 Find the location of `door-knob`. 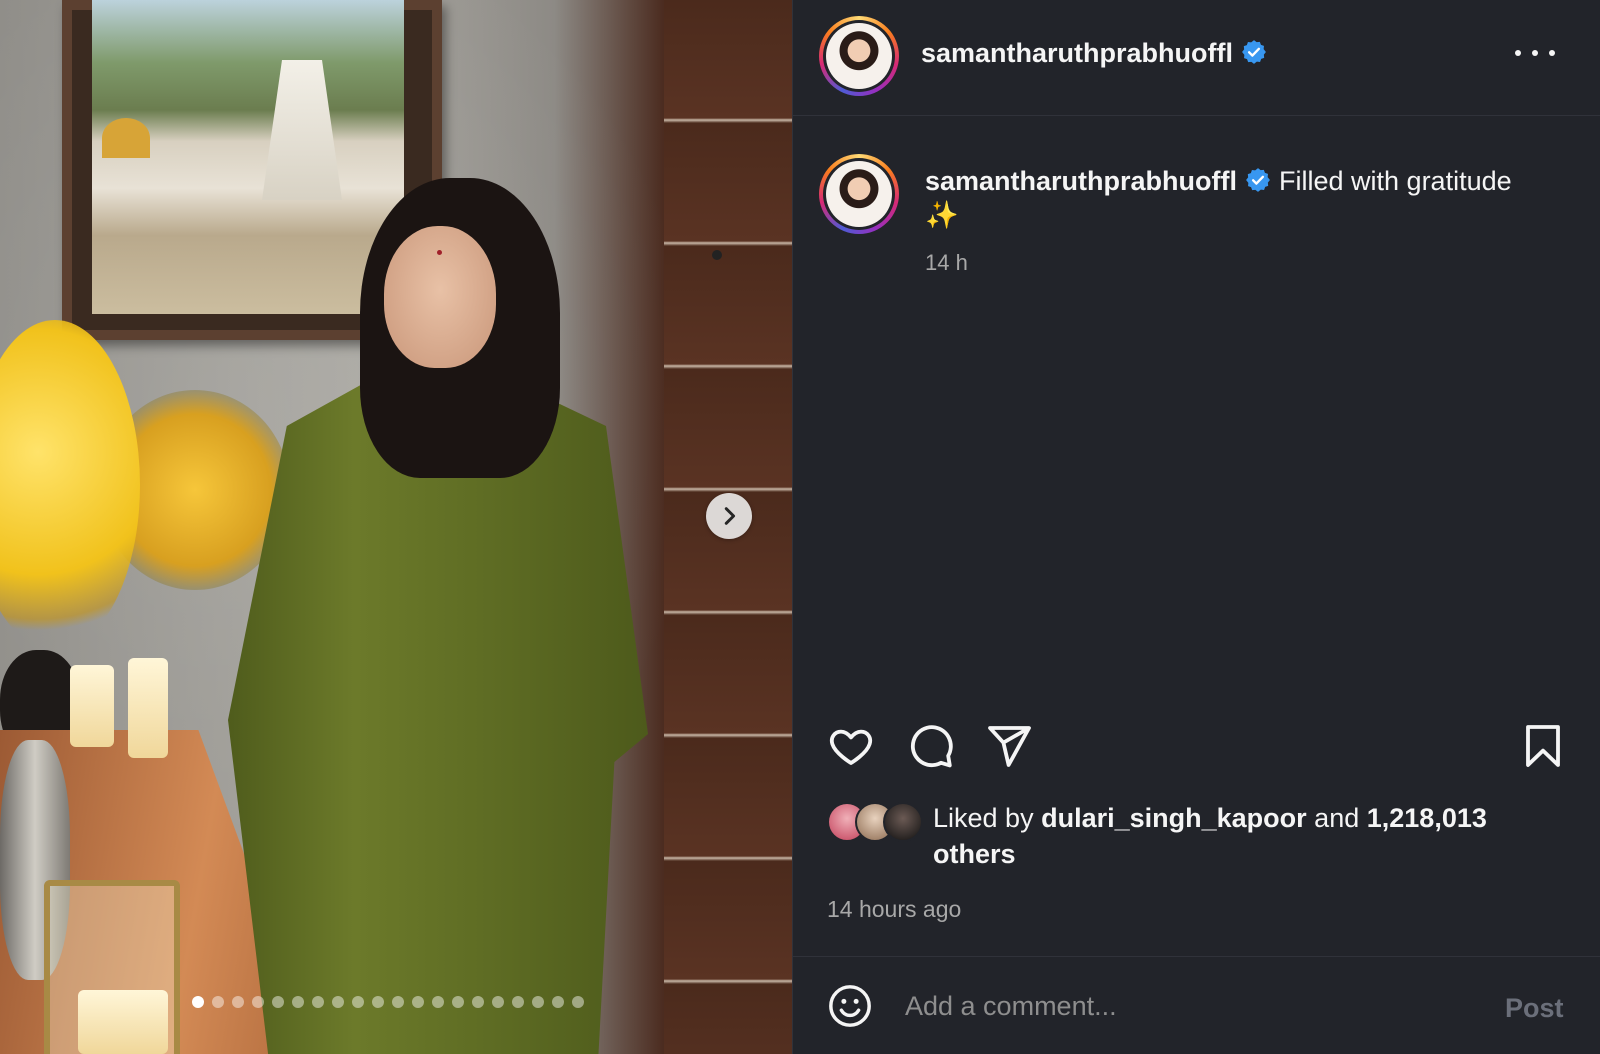

door-knob is located at coordinates (717, 255).